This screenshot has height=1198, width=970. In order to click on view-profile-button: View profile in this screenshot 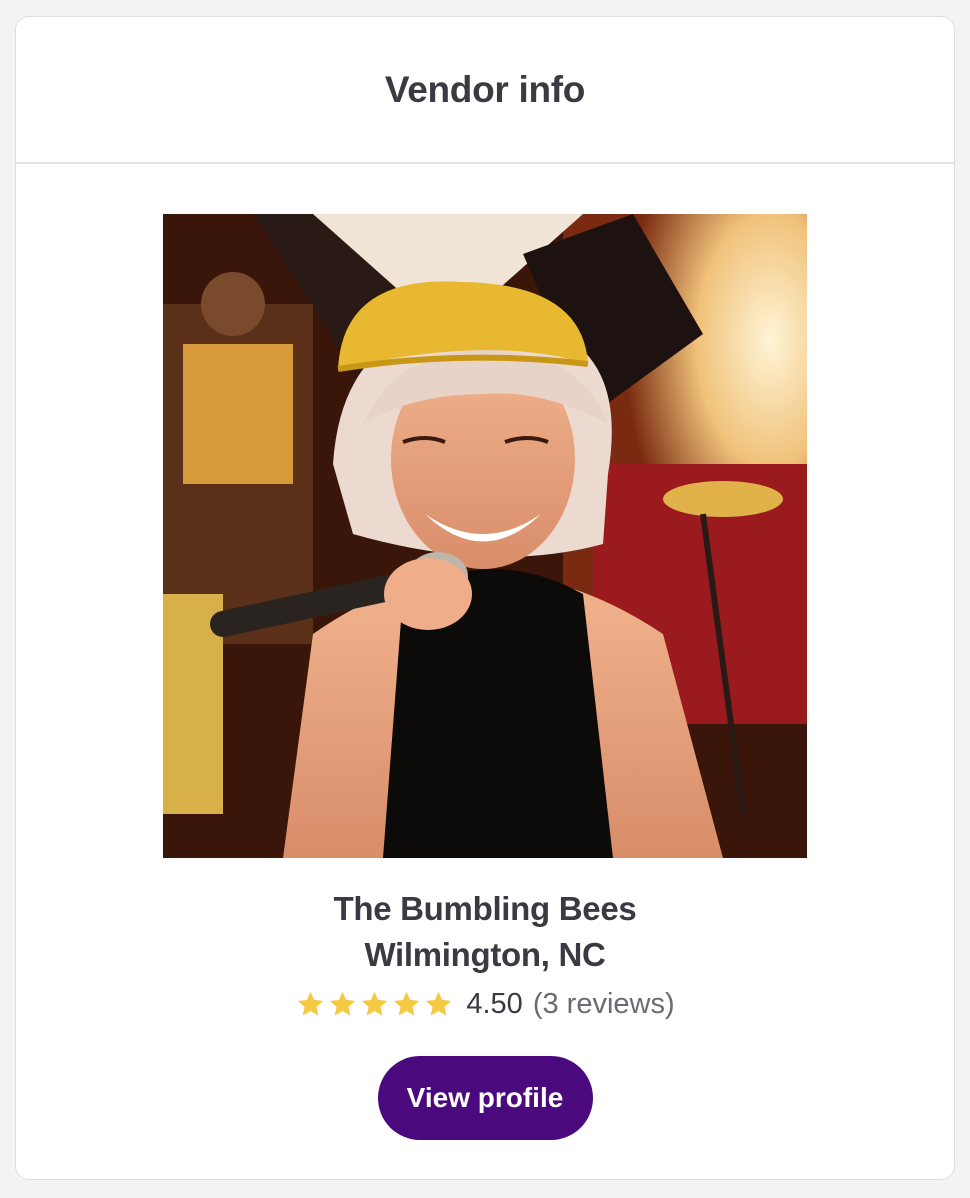, I will do `click(485, 1098)`.